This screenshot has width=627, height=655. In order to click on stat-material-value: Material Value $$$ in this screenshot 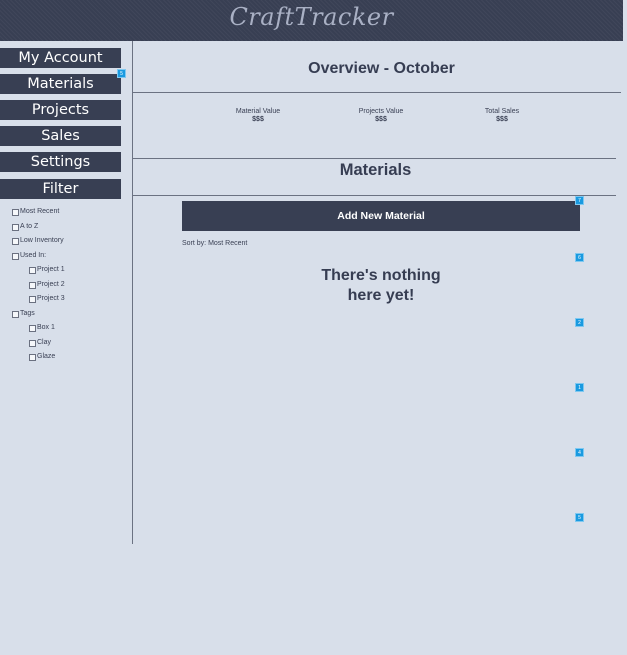, I will do `click(258, 115)`.